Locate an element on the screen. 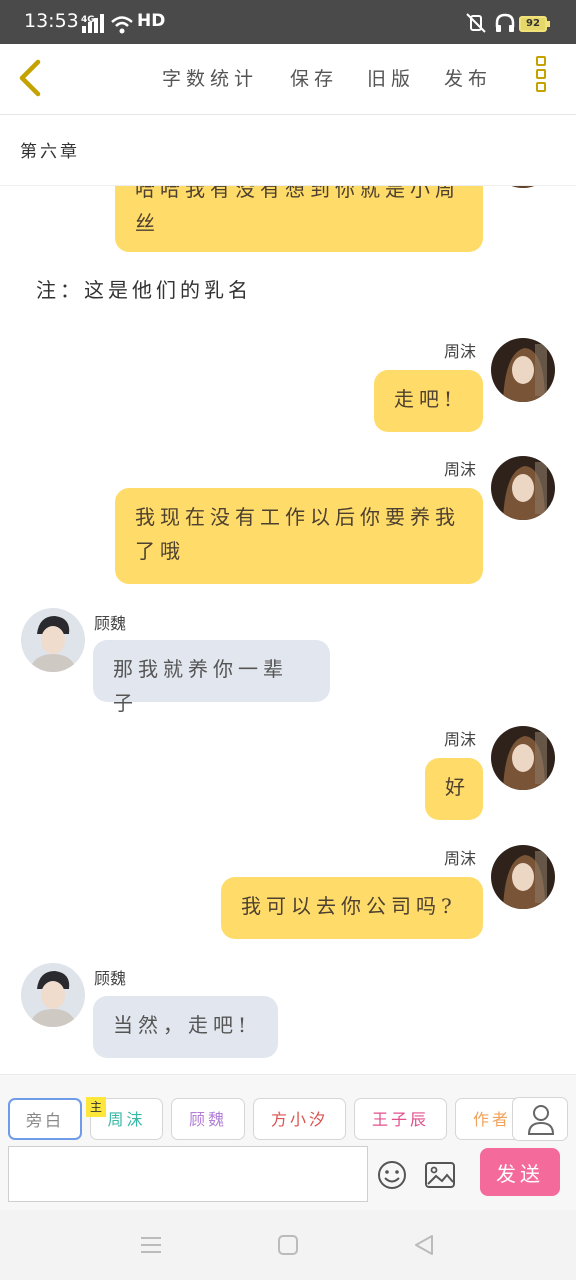 The height and width of the screenshot is (1280, 576). composer-panel: 旁白 周沫 主 顾魏 方小汐 王子辰 作者 发送 is located at coordinates (288, 1142).